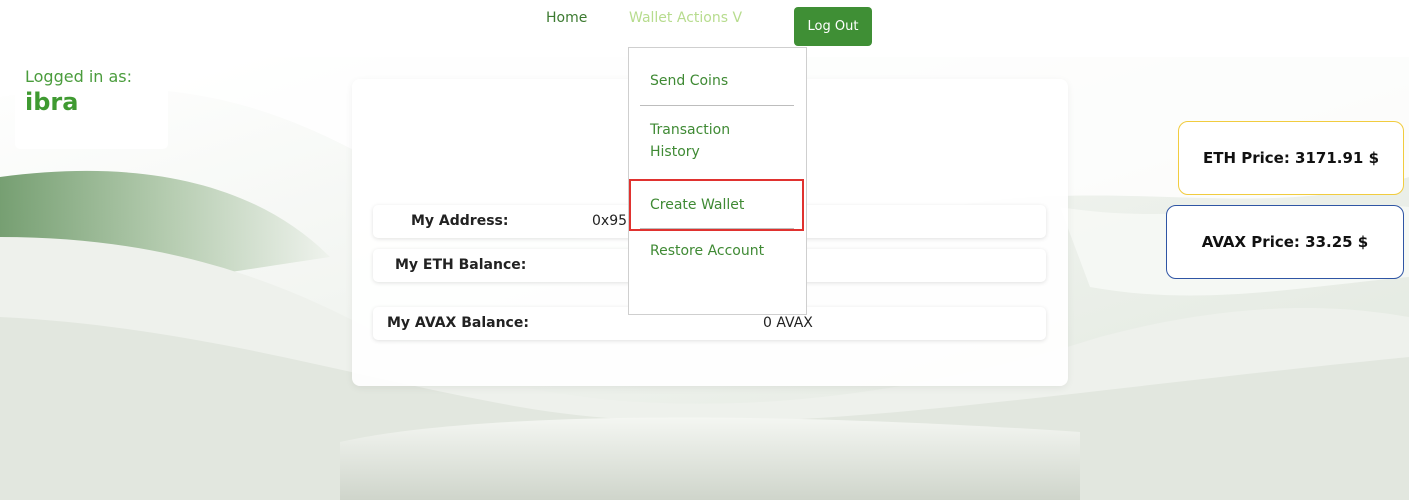  What do you see at coordinates (833, 26) in the screenshot?
I see `logout-button: Log Out` at bounding box center [833, 26].